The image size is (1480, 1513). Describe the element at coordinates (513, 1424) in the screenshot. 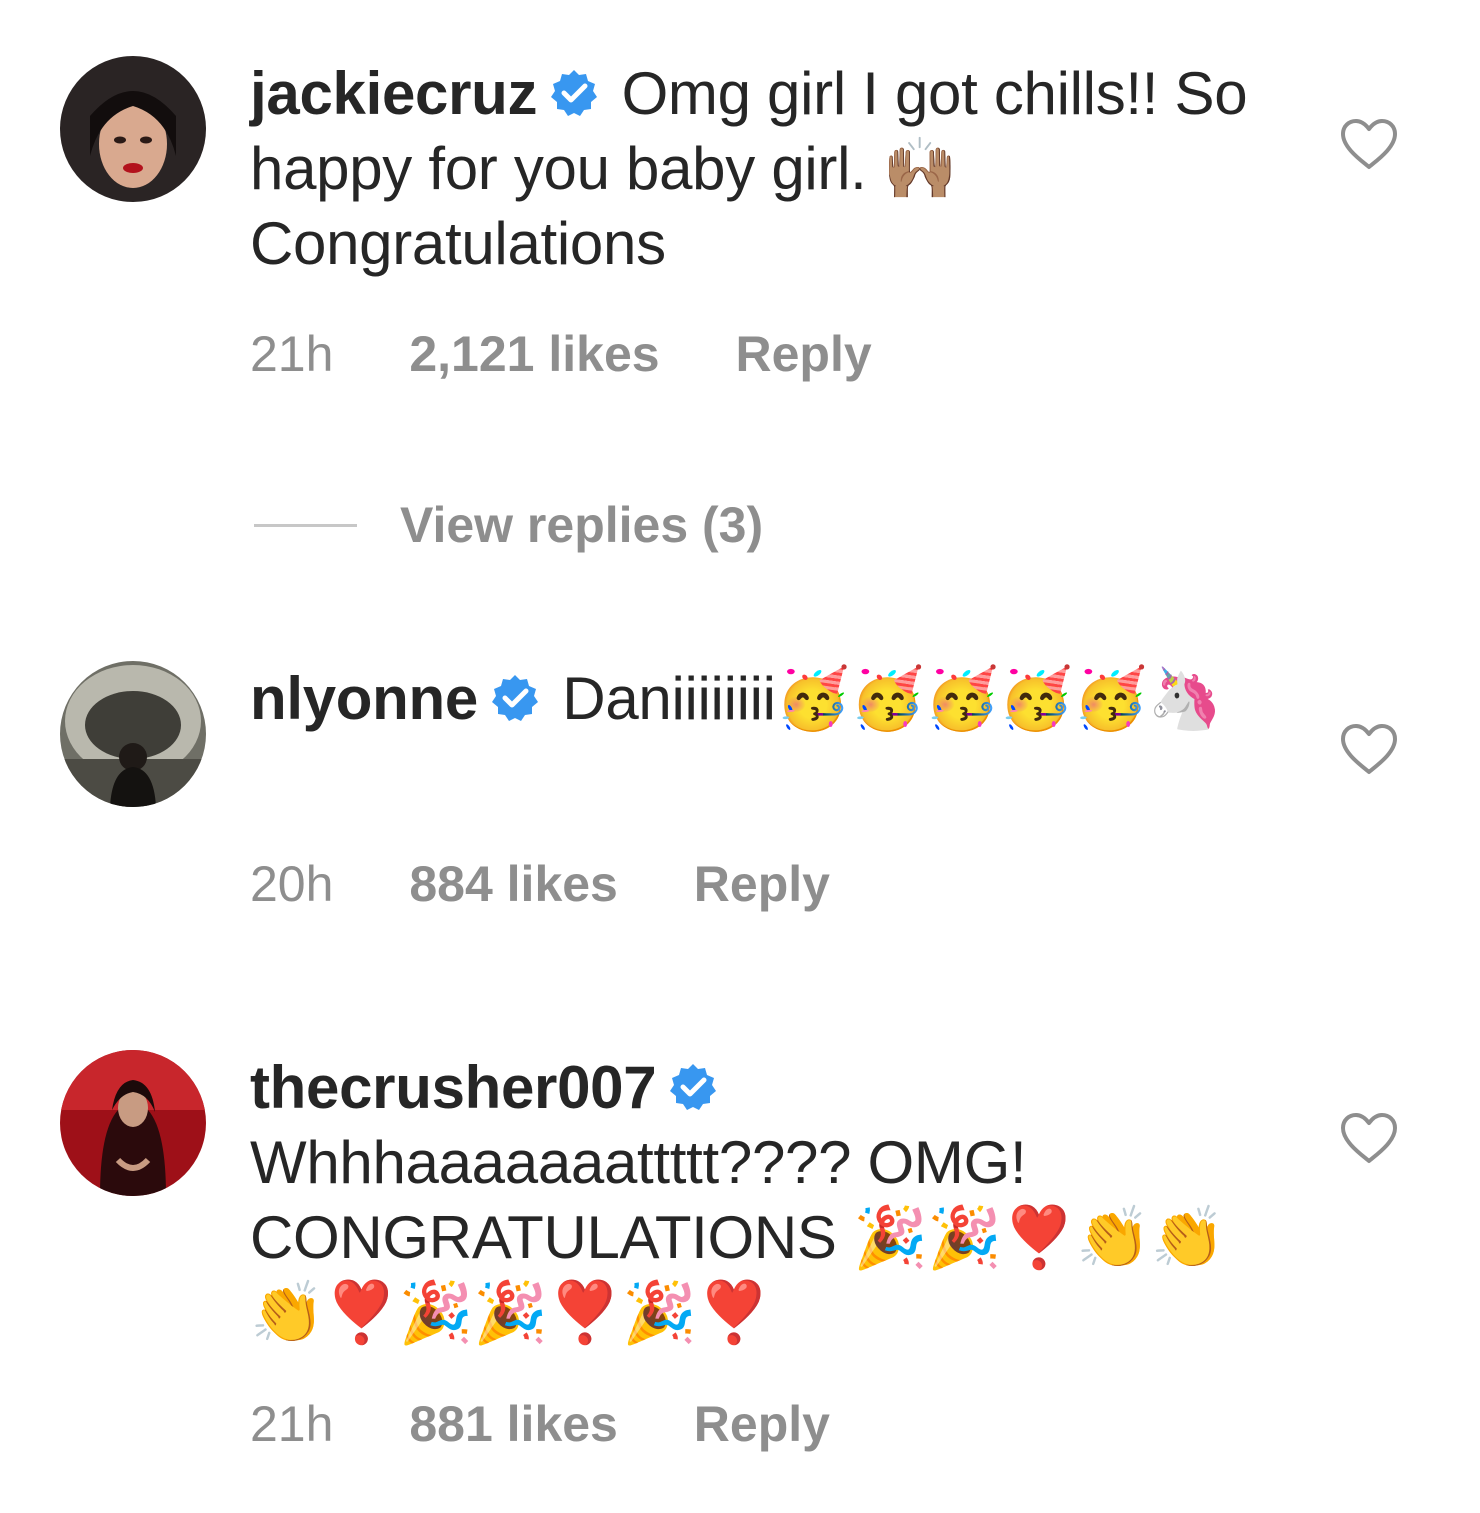

I see `comment-likes: 881 likes` at that location.